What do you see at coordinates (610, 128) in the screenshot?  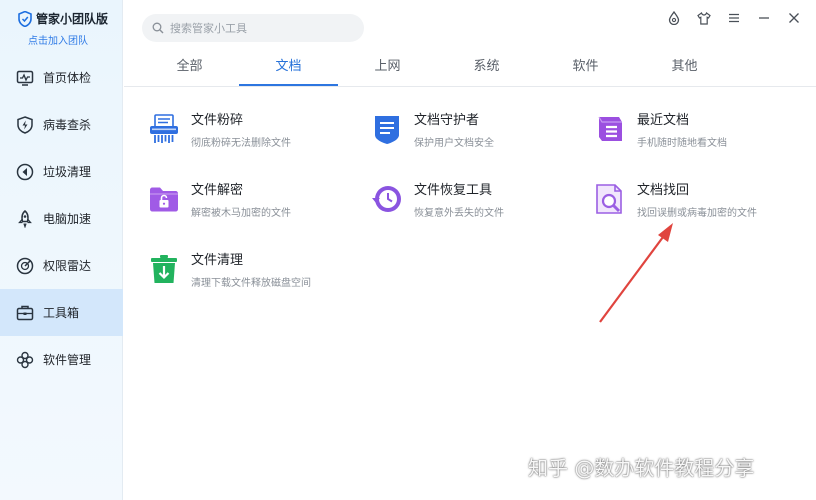 I see `recent-docs-icon` at bounding box center [610, 128].